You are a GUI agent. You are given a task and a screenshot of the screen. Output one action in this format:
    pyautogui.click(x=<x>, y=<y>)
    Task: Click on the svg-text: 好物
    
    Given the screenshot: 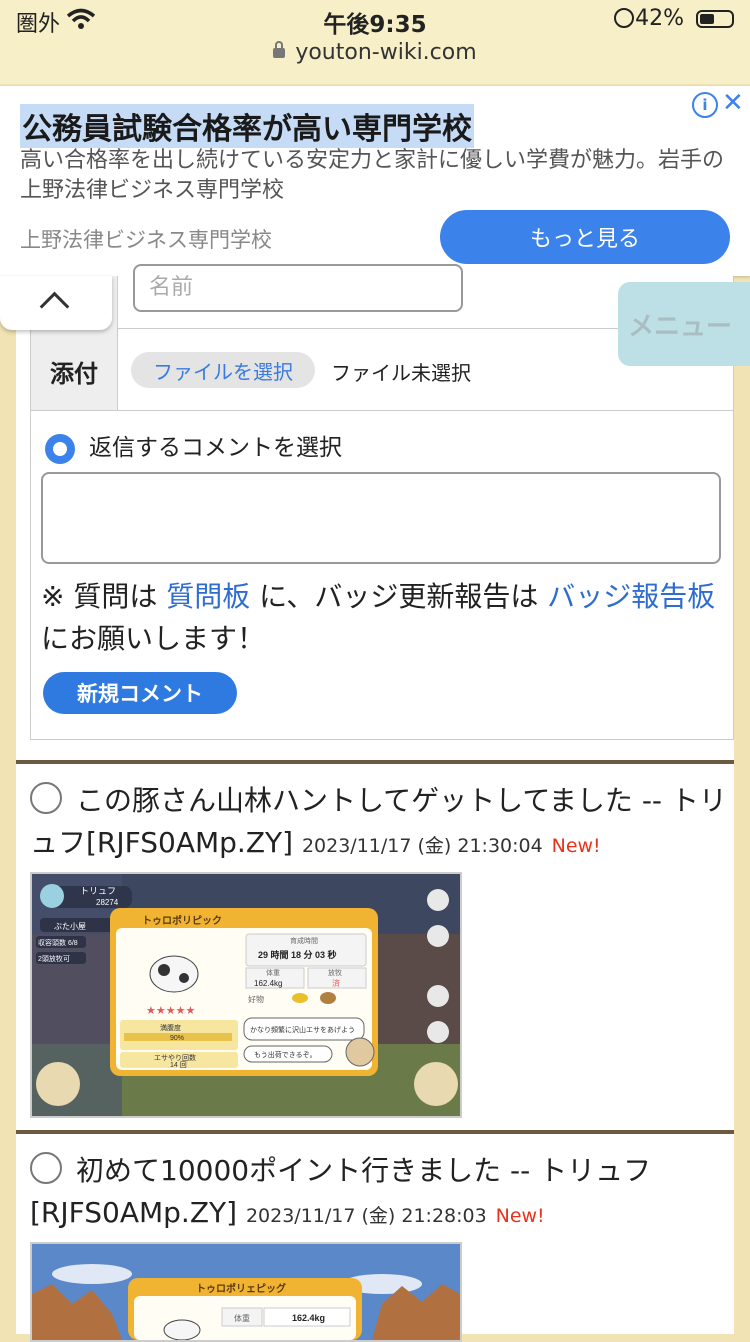 What is the action you would take?
    pyautogui.click(x=256, y=999)
    